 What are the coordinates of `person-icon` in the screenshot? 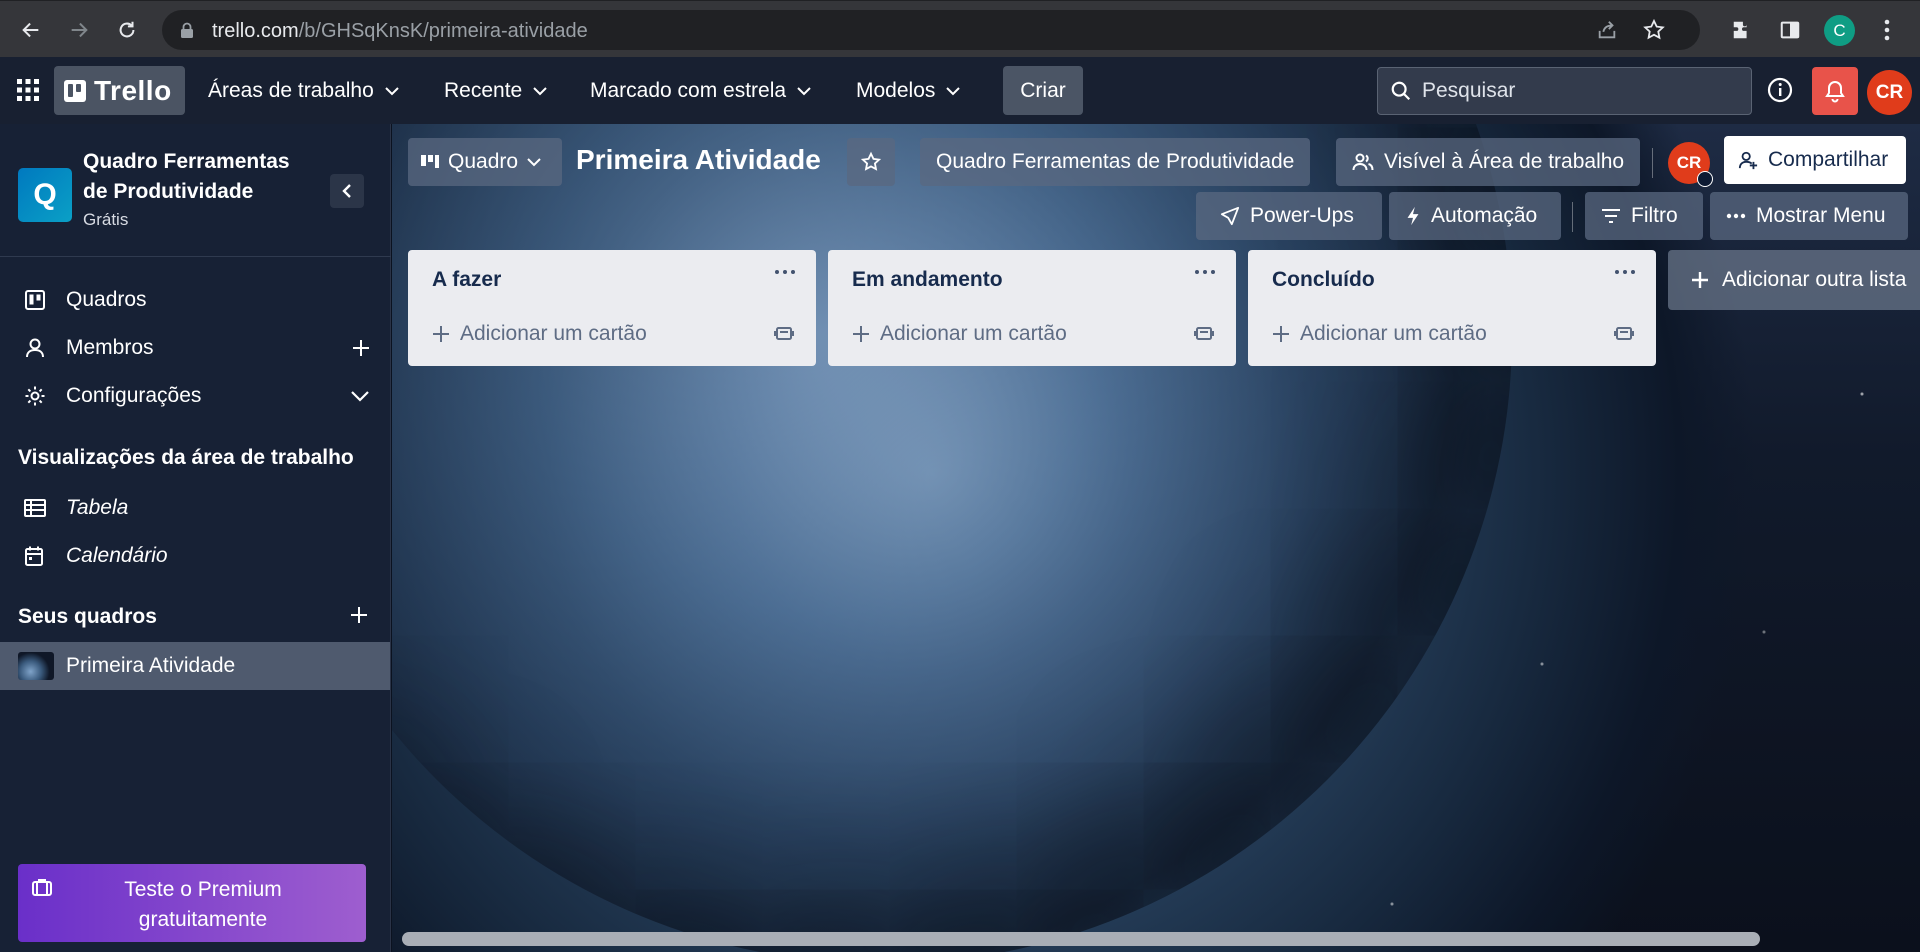 It's located at (35, 348).